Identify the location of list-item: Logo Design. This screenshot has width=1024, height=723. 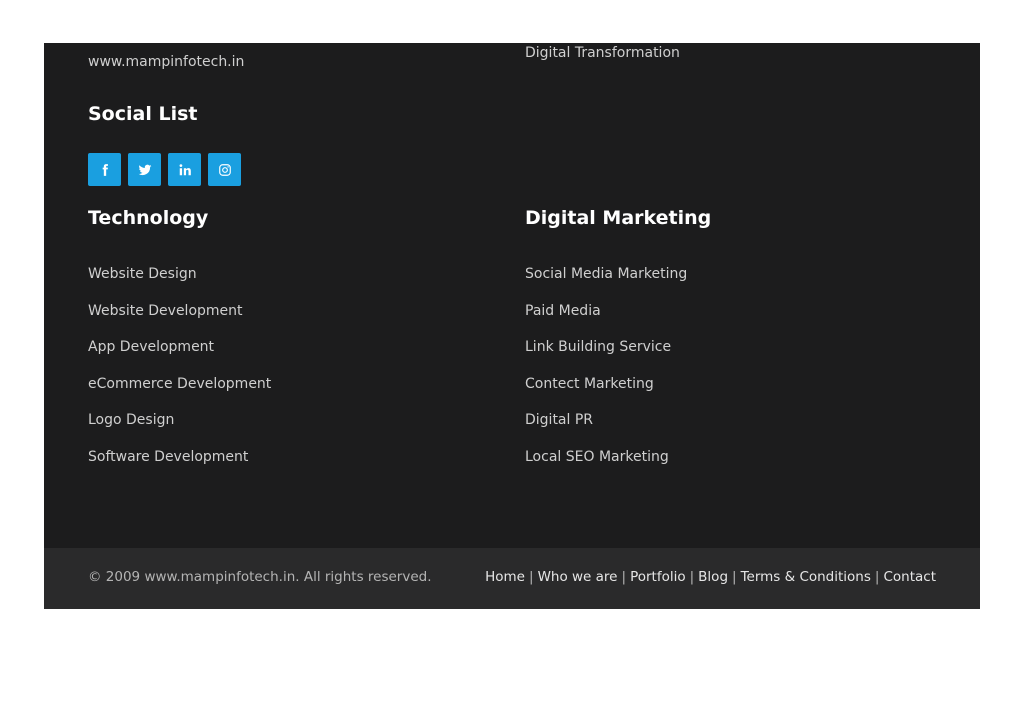
(179, 427).